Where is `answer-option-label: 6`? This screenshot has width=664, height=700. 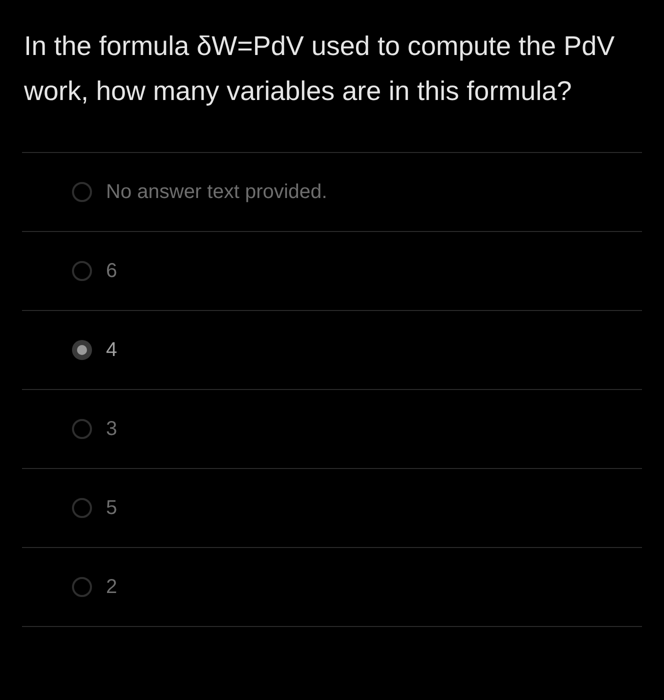
answer-option-label: 6 is located at coordinates (112, 271).